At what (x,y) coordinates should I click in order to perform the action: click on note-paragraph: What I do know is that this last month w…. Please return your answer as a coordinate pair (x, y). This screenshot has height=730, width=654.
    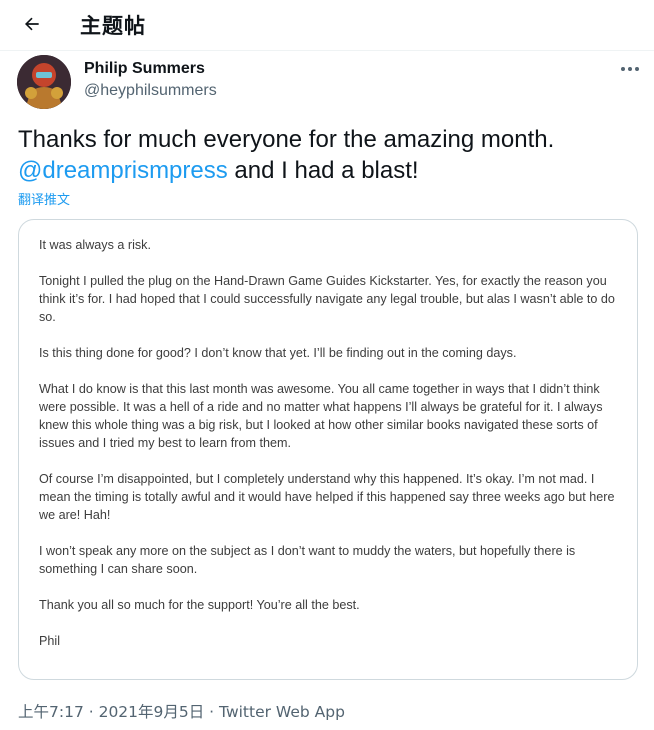
    Looking at the image, I should click on (321, 416).